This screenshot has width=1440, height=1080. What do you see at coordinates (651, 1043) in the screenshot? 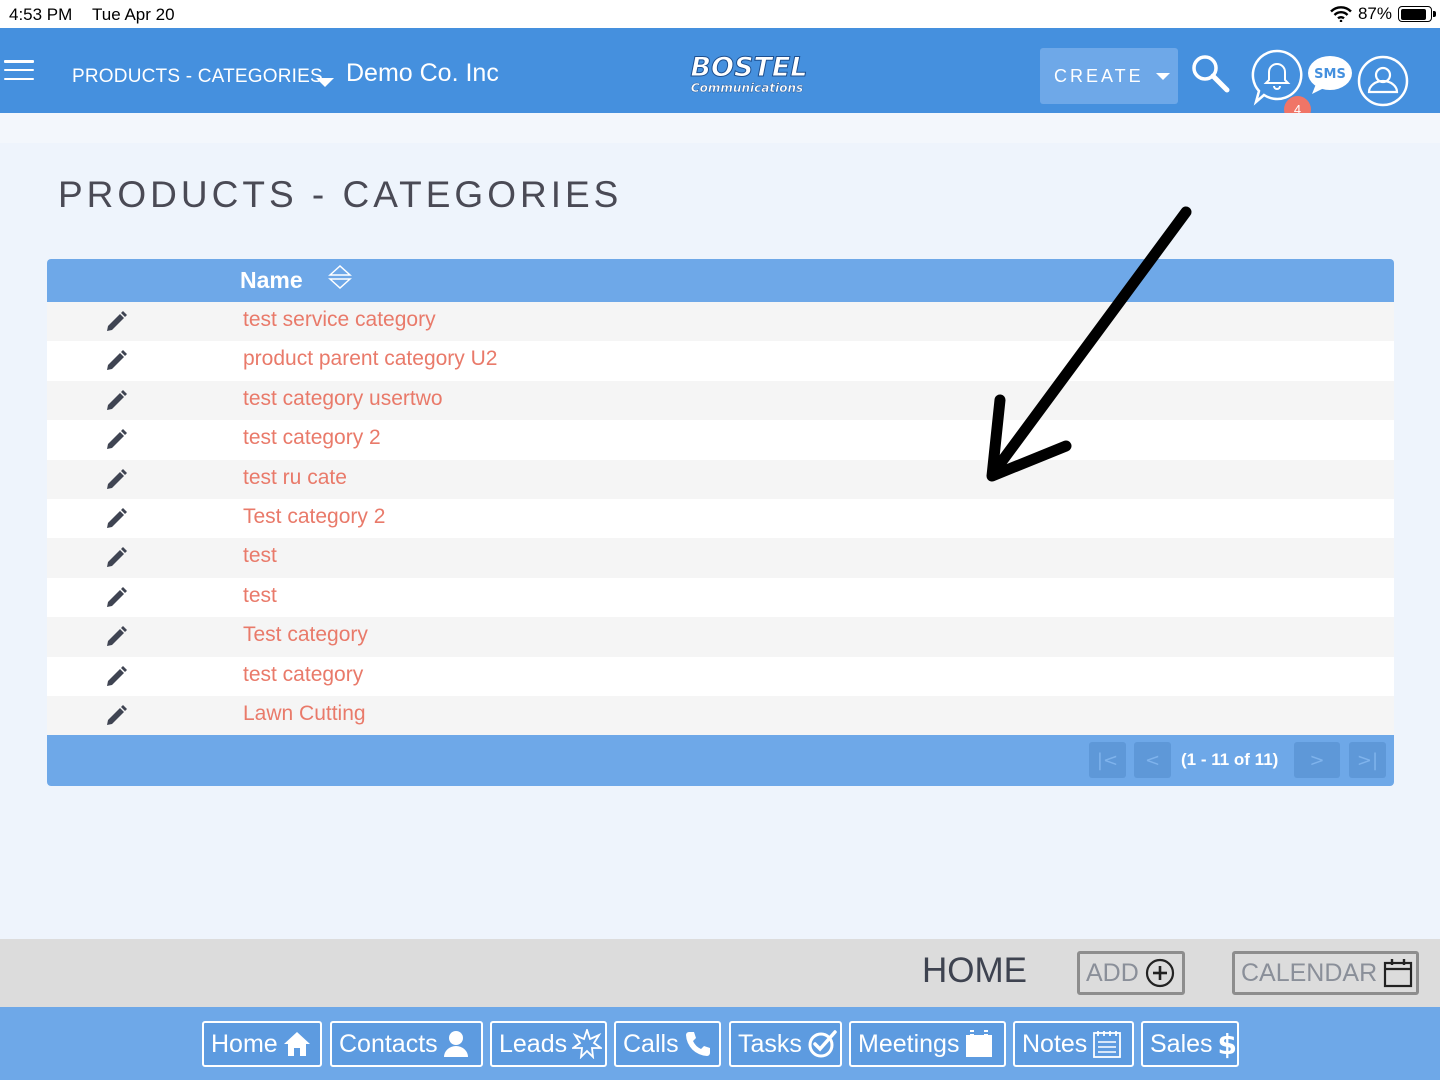
I see `nav-calls-label: Calls` at bounding box center [651, 1043].